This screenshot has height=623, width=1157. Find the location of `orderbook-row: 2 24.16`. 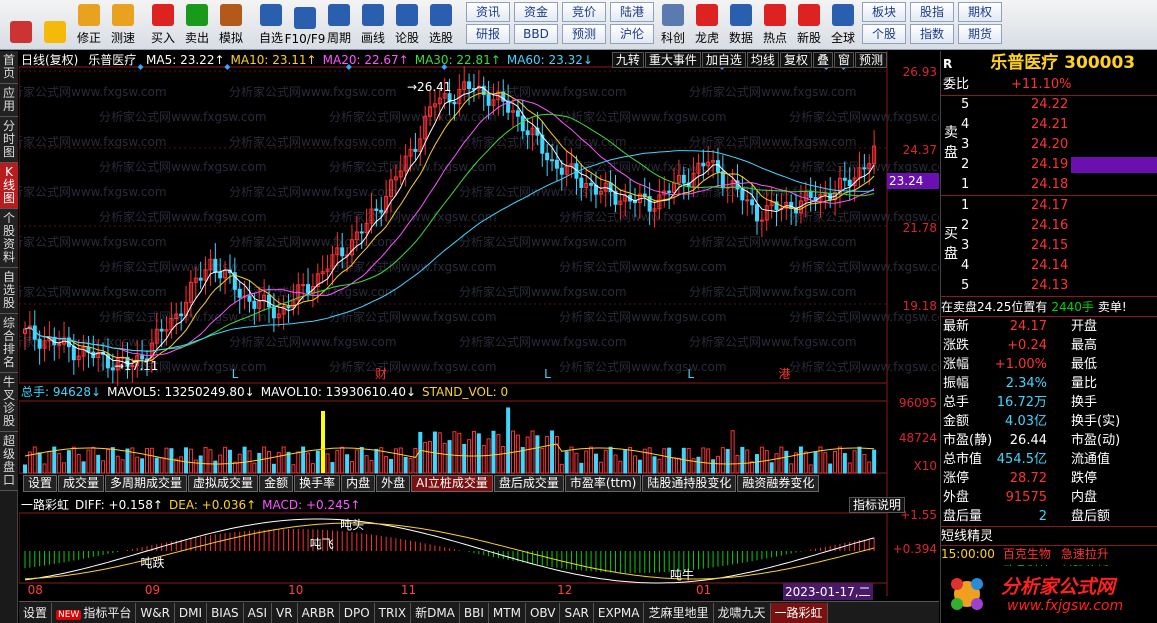

orderbook-row: 2 24.16 is located at coordinates (1049, 226).